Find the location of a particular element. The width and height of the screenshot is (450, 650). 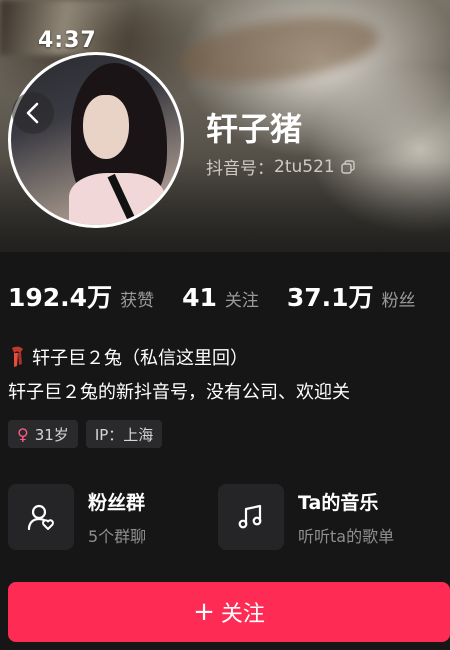

music-title: Ta的音乐 is located at coordinates (338, 502).